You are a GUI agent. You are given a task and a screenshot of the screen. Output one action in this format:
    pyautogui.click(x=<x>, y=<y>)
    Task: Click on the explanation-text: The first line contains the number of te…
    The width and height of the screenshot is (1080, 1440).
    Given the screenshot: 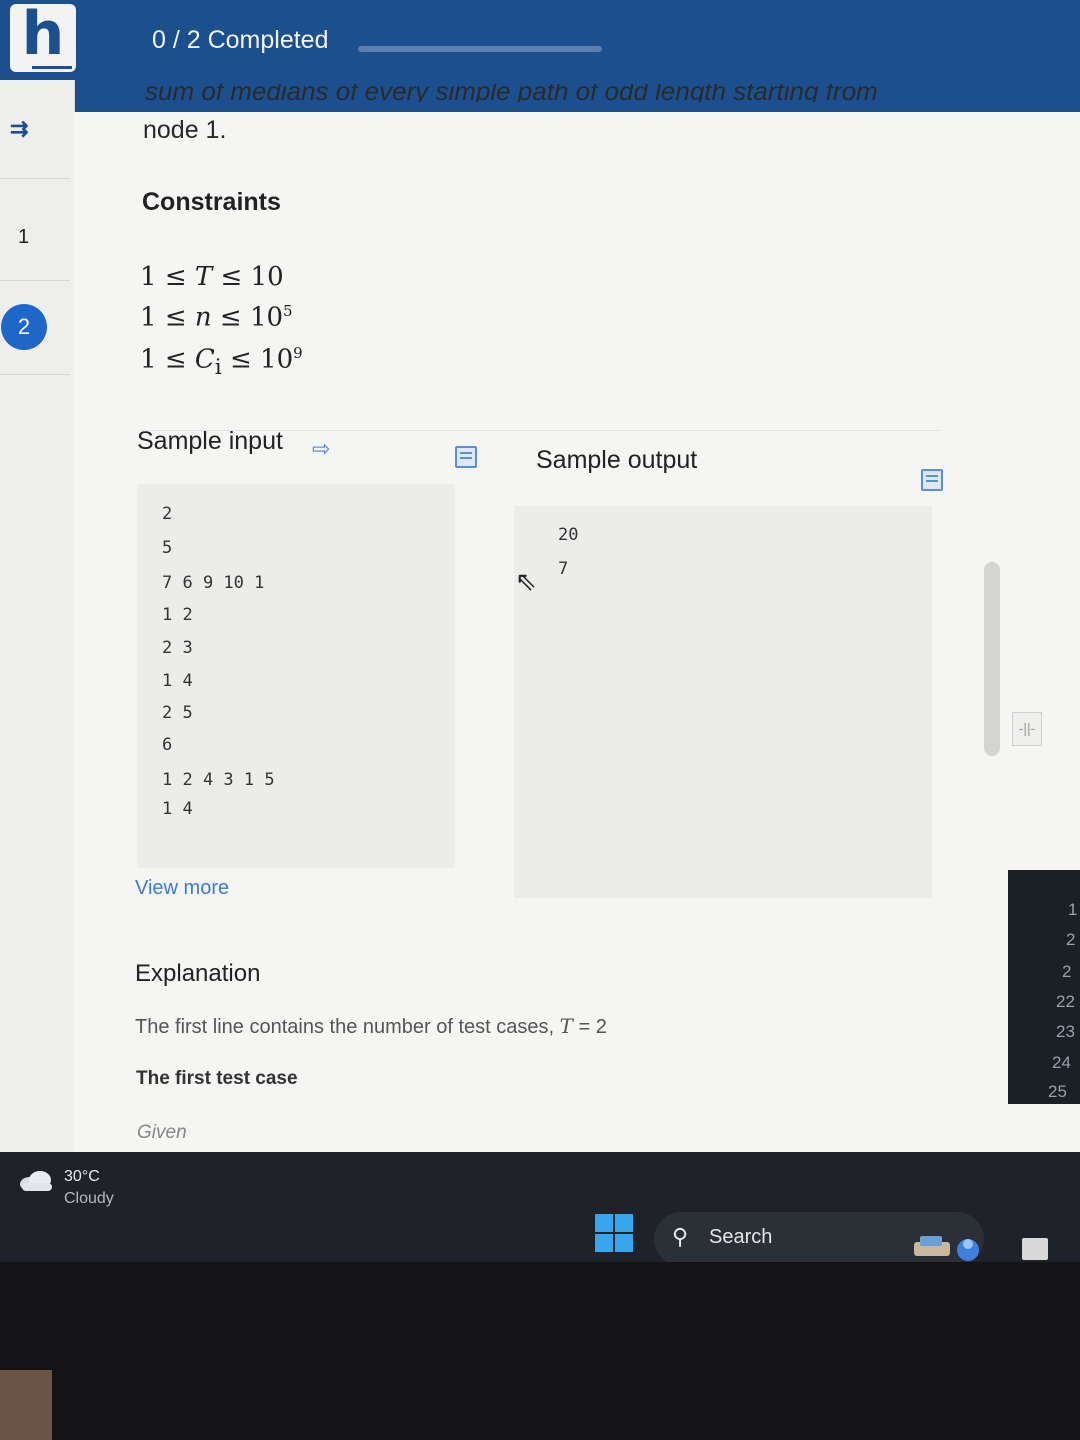 What is the action you would take?
    pyautogui.click(x=371, y=1026)
    